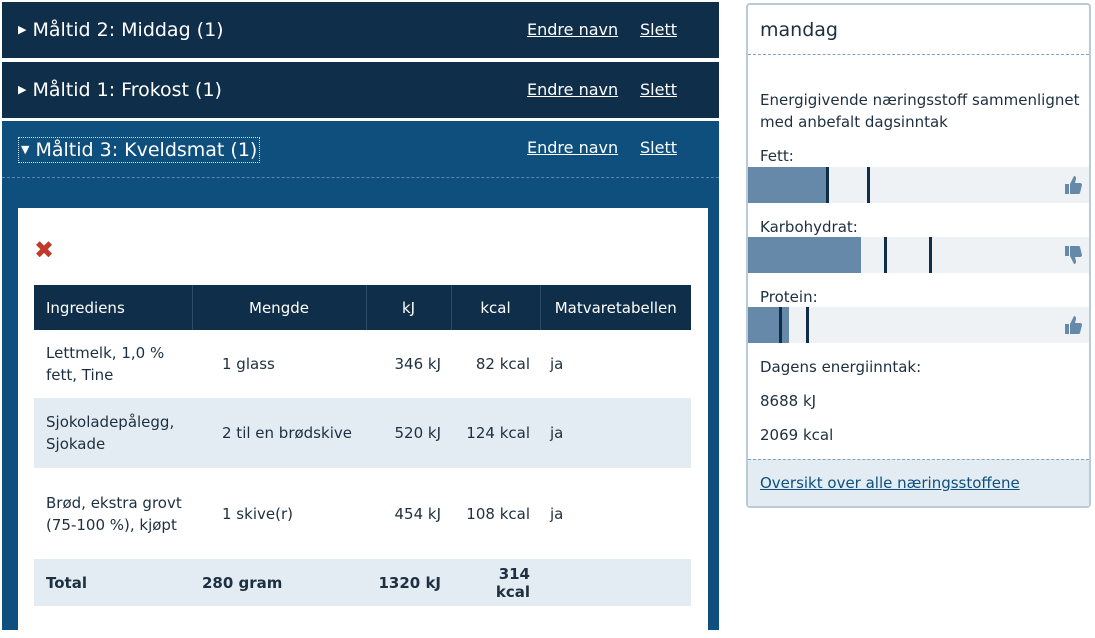 This screenshot has width=1095, height=638. Describe the element at coordinates (777, 156) in the screenshot. I see `nutrient-label-fat: Fett:` at that location.